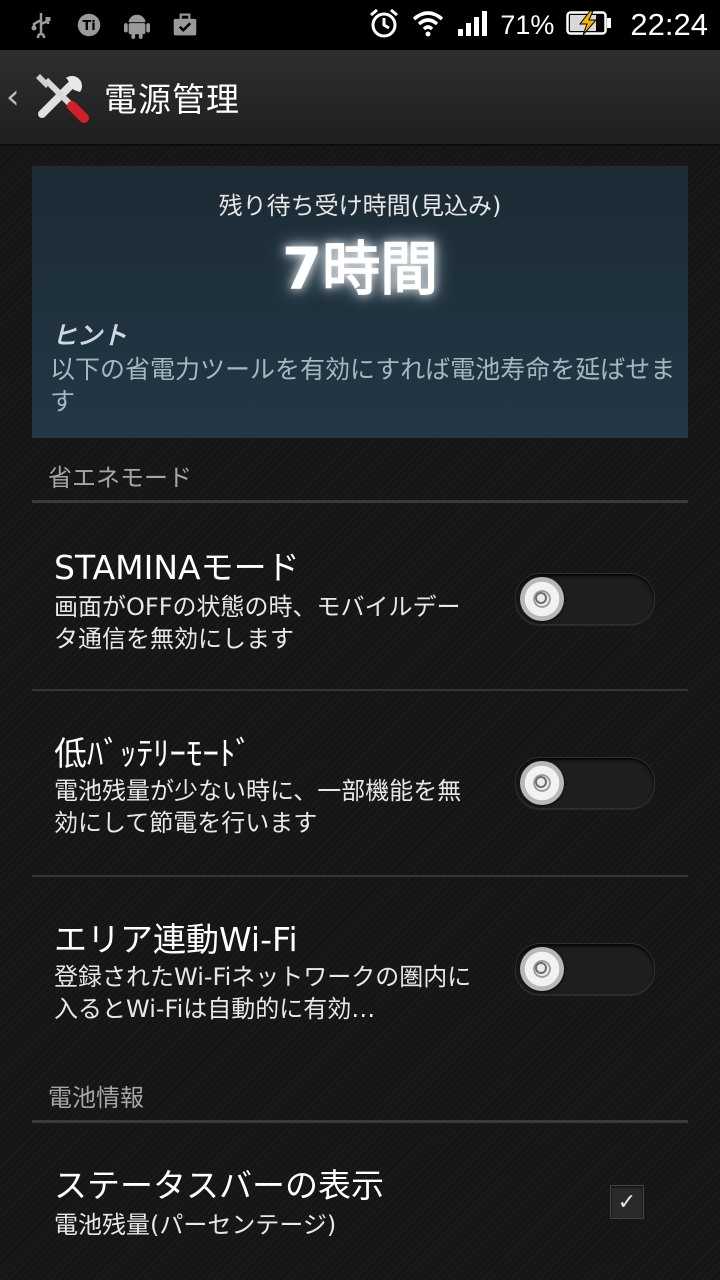  Describe the element at coordinates (669, 24) in the screenshot. I see `clock: 22:24` at that location.